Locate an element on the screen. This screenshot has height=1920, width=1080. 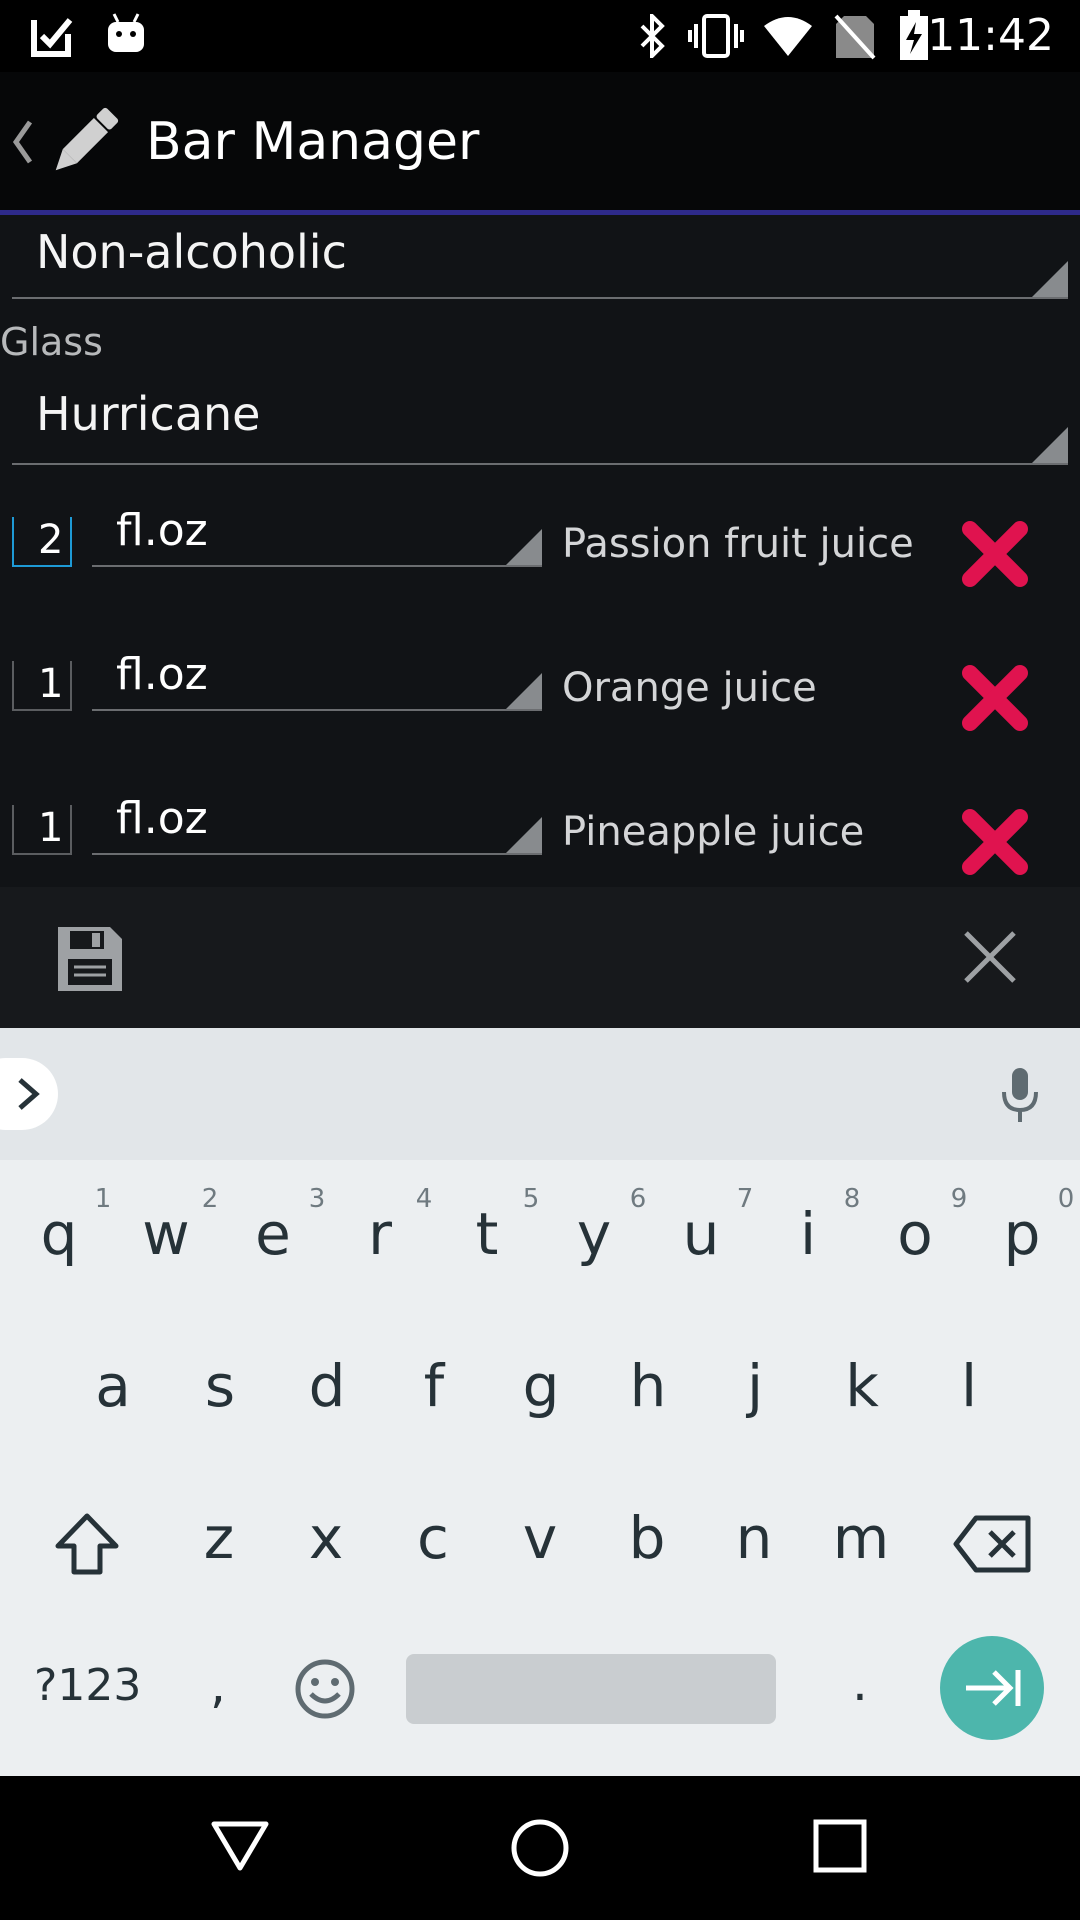
glass-value: Hurricane is located at coordinates (148, 414).